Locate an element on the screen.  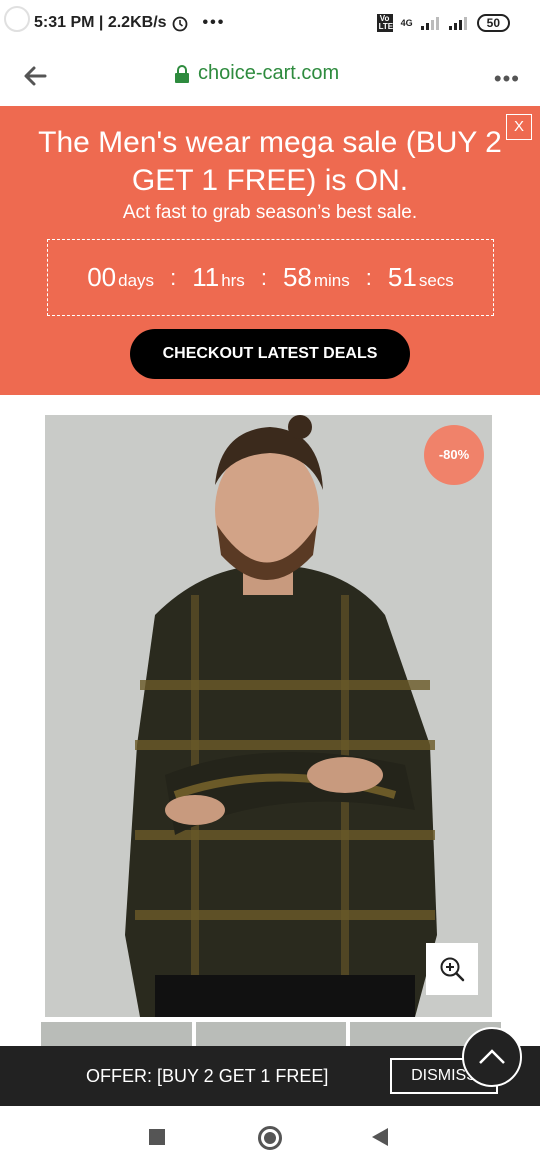
browser-bar: choice-cart.com ••• is located at coordinates (270, 77).